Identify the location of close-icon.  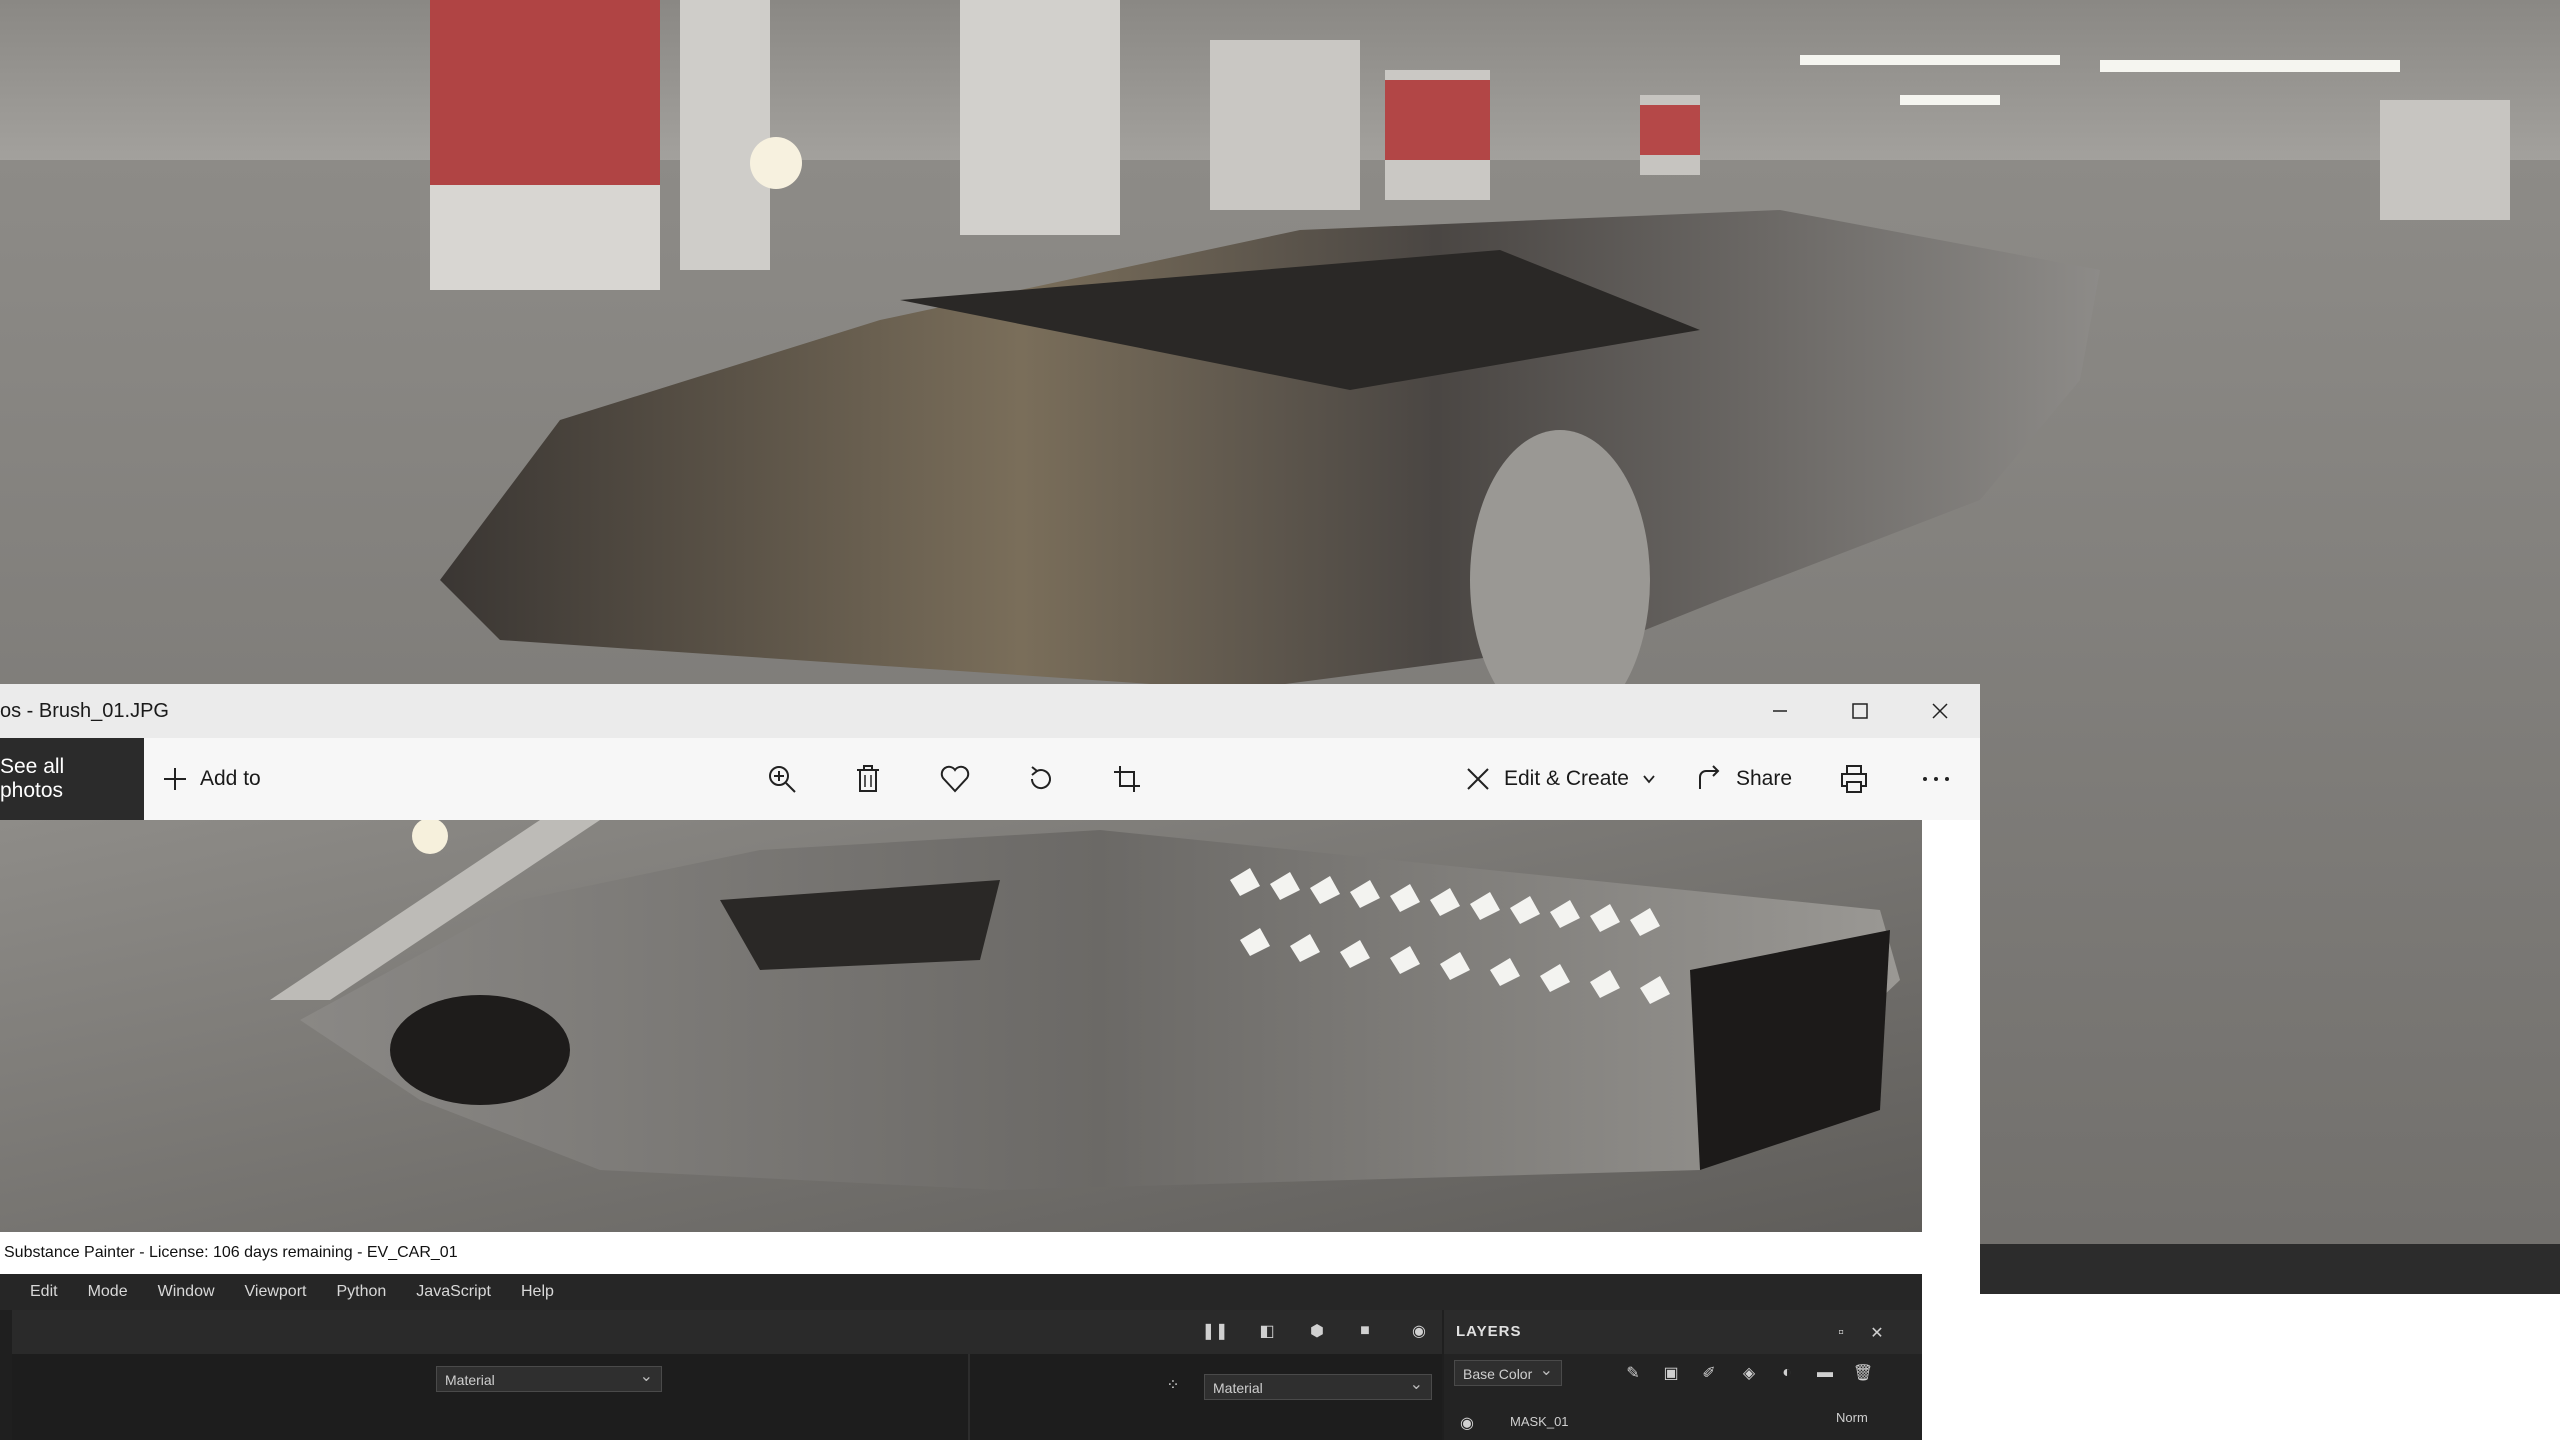
(1940, 711).